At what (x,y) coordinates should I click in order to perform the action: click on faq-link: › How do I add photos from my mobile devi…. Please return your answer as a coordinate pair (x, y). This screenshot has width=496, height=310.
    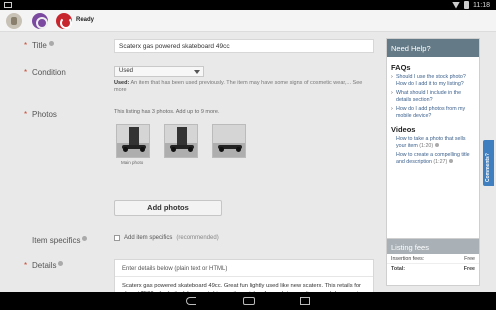
    Looking at the image, I should click on (433, 112).